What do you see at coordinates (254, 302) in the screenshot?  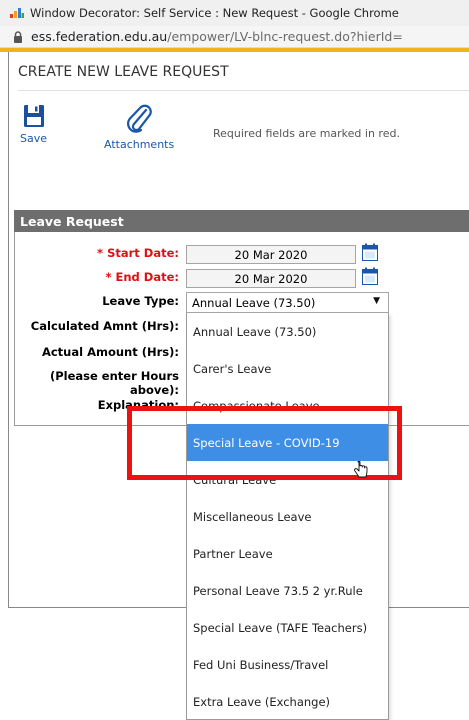 I see `leave-type-value: Annual Leave (73.50)` at bounding box center [254, 302].